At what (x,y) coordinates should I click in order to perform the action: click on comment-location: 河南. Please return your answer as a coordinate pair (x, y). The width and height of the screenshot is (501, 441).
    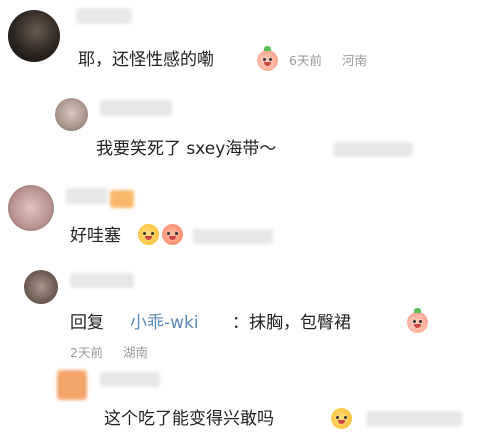
    Looking at the image, I should click on (355, 60).